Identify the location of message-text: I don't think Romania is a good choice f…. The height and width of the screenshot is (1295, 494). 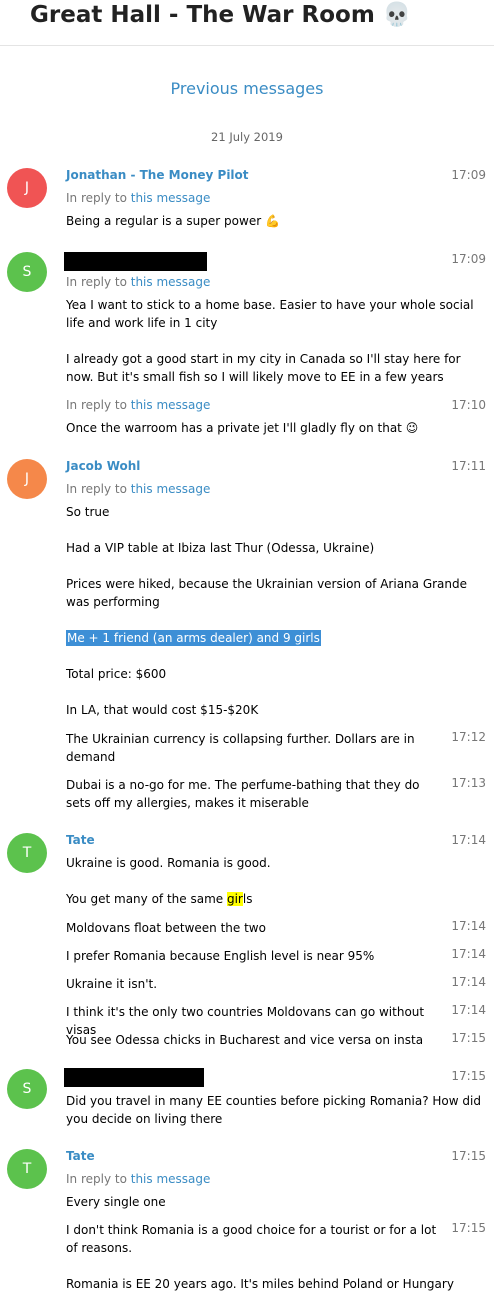
(251, 1239).